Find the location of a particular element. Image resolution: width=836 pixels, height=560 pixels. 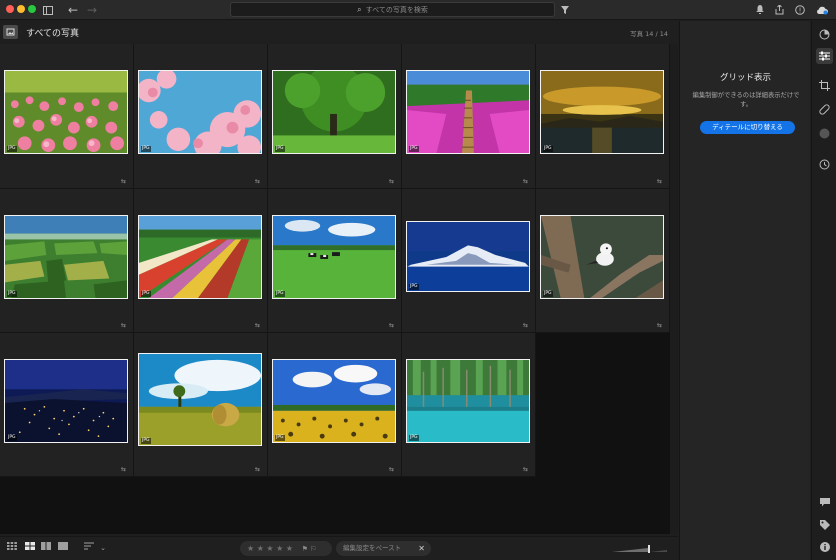

chevron-down-icon: ⌄ is located at coordinates (103, 548).